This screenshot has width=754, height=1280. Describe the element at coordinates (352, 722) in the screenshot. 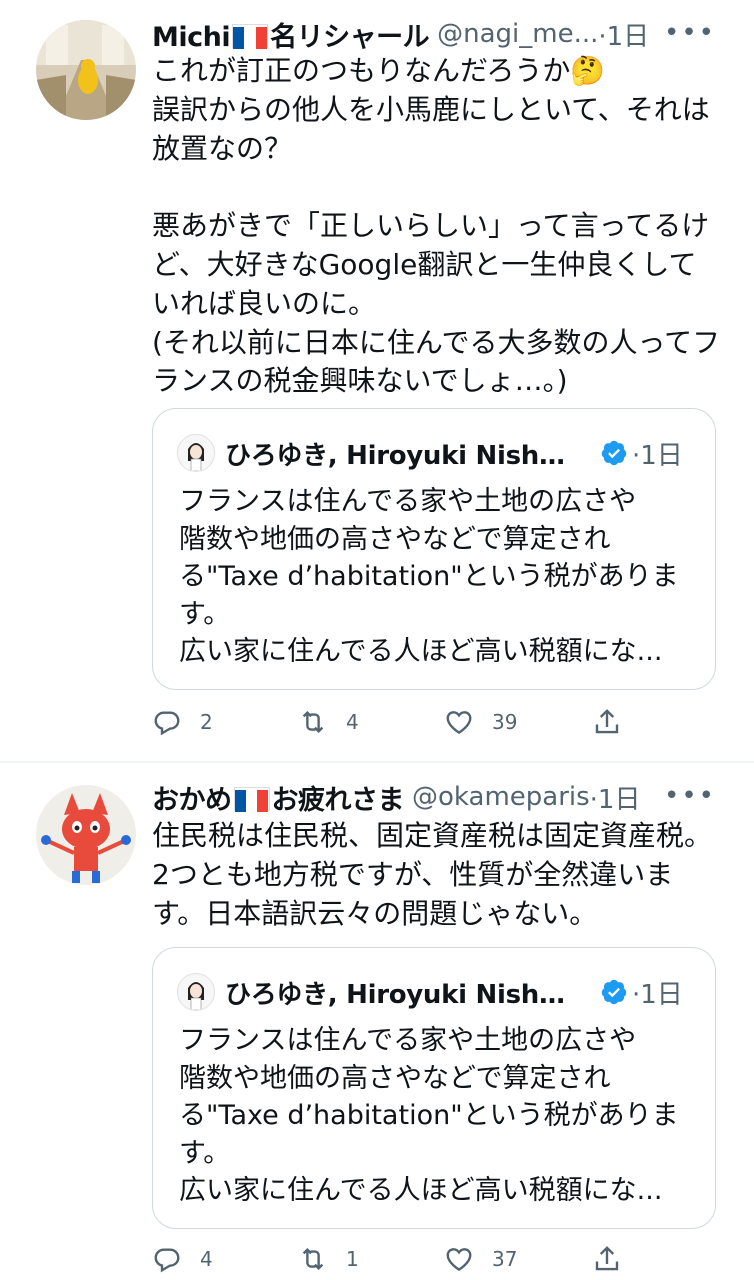

I see `retweet-count: 4` at that location.